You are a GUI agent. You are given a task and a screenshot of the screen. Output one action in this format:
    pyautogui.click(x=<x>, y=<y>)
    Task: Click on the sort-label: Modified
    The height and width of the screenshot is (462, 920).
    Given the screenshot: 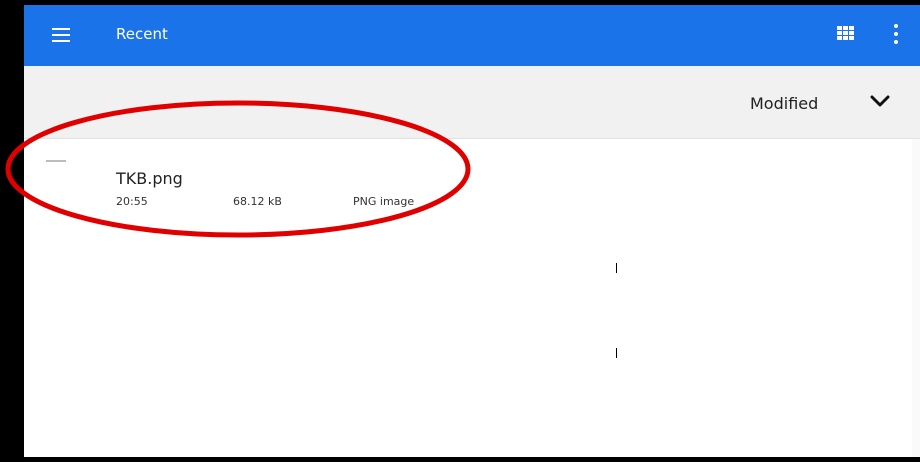 What is the action you would take?
    pyautogui.click(x=784, y=103)
    